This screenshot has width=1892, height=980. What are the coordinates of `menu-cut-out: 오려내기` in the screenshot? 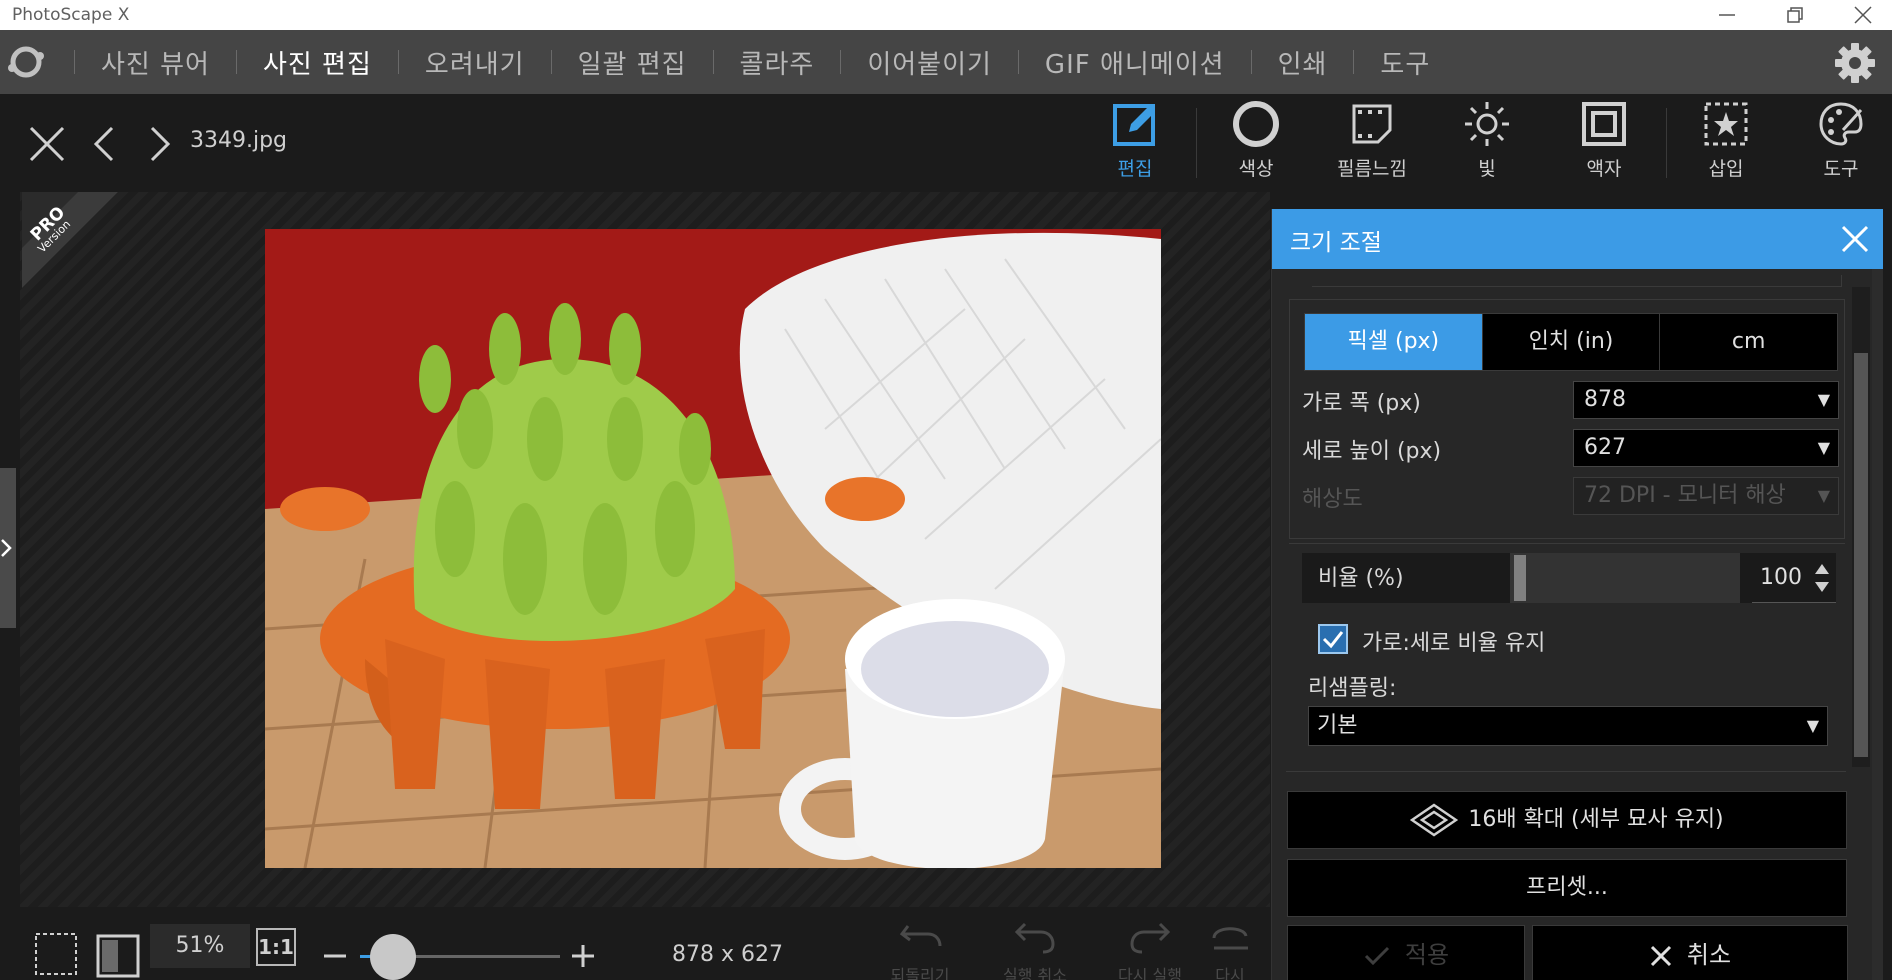 It's located at (475, 62).